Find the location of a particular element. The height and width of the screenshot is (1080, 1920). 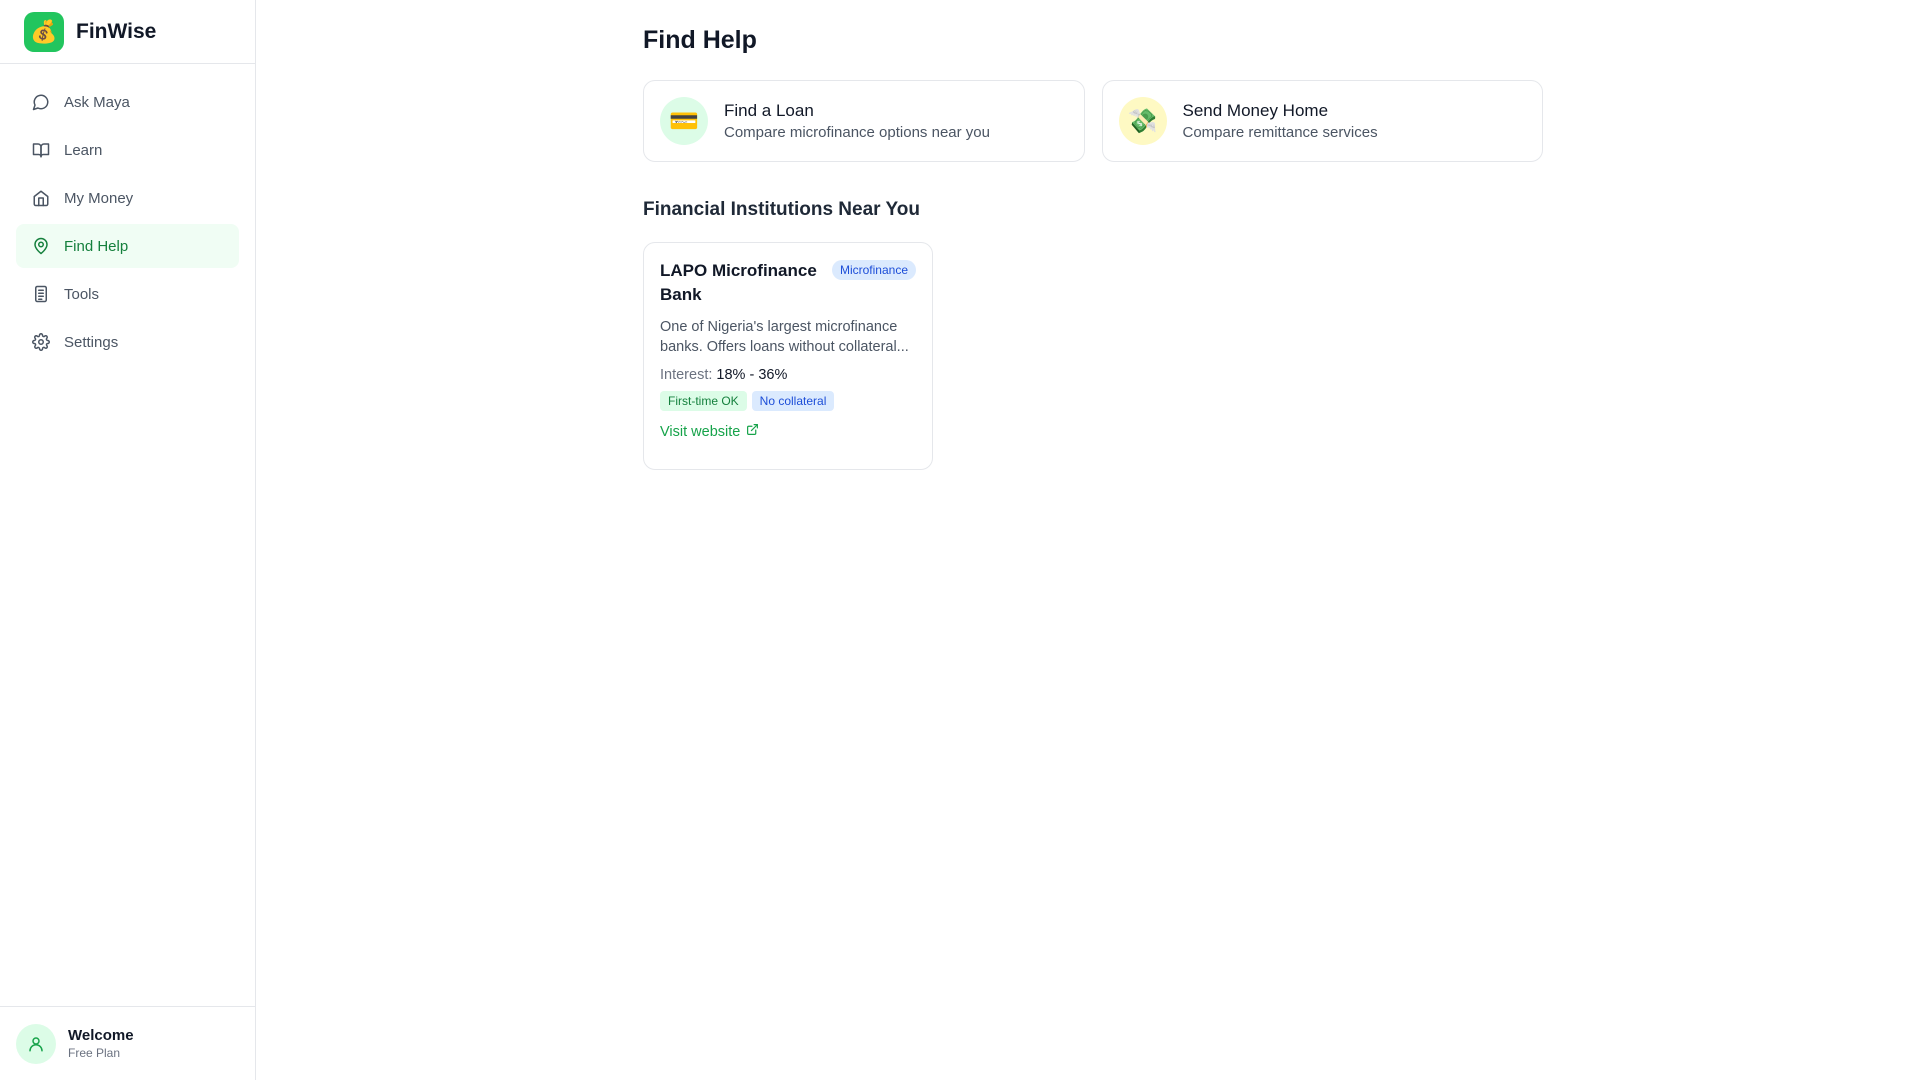

sidebar-item-my-money: My Money is located at coordinates (127, 198).